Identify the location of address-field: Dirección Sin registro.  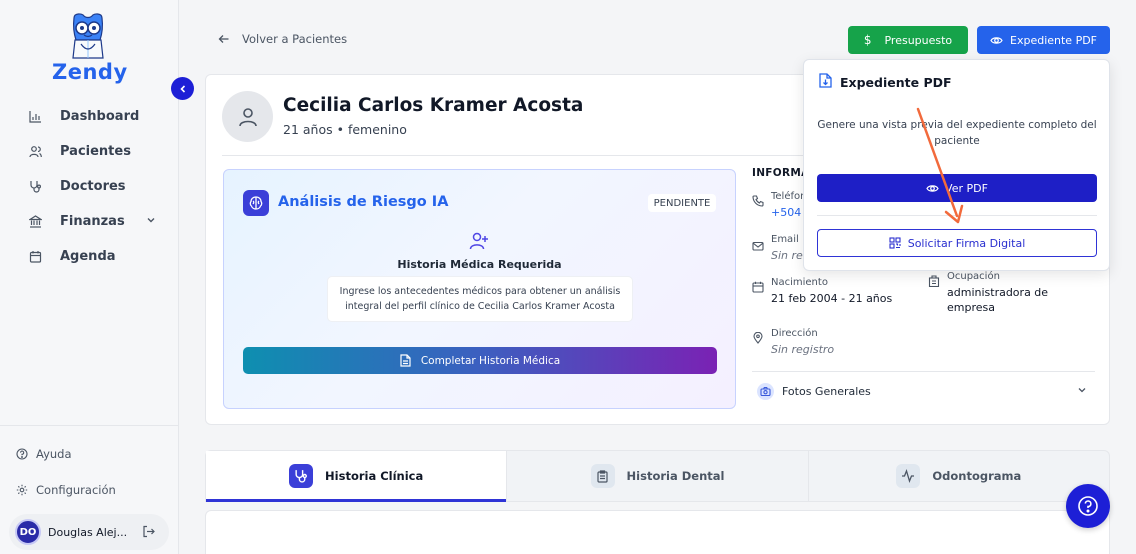
(802, 342).